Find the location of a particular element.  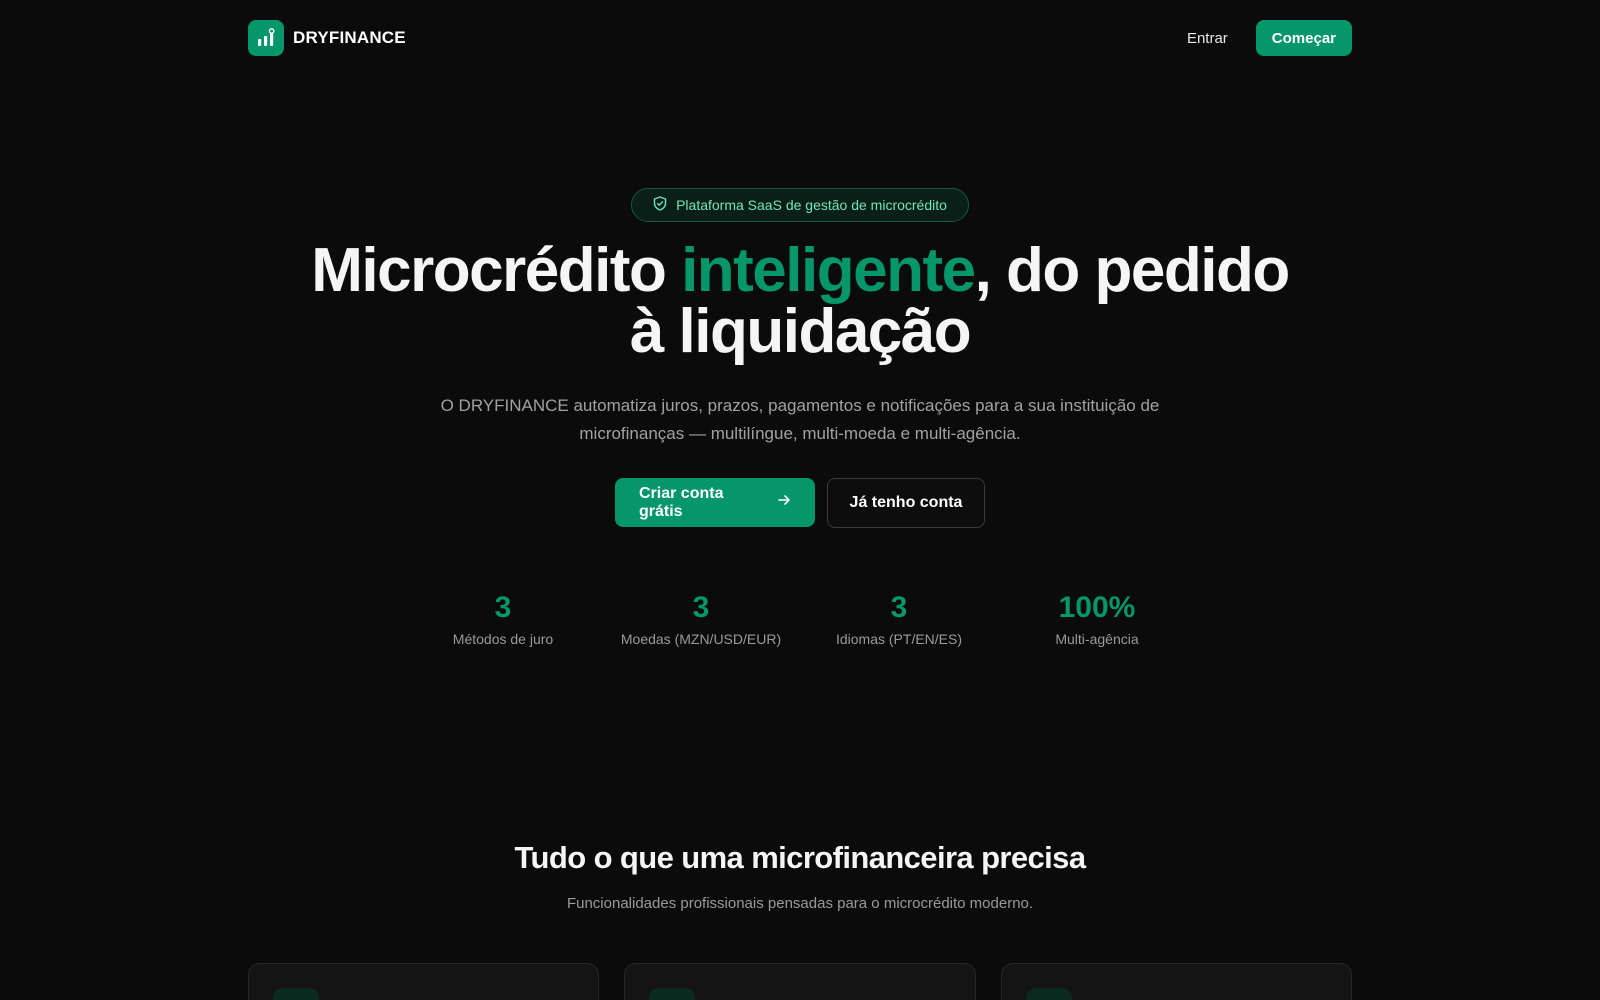

stat-label: Métodos de juro is located at coordinates (503, 639).